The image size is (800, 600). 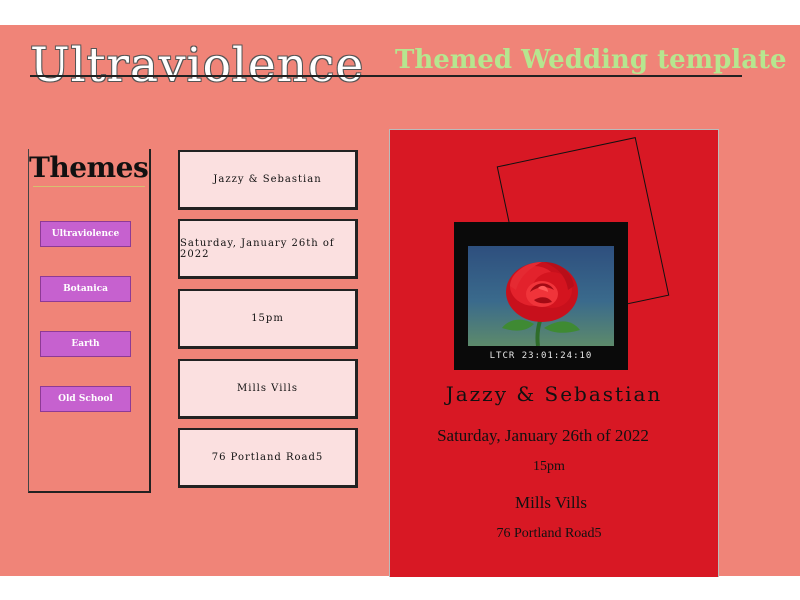 I want to click on card-time: 15pm, so click(x=549, y=466).